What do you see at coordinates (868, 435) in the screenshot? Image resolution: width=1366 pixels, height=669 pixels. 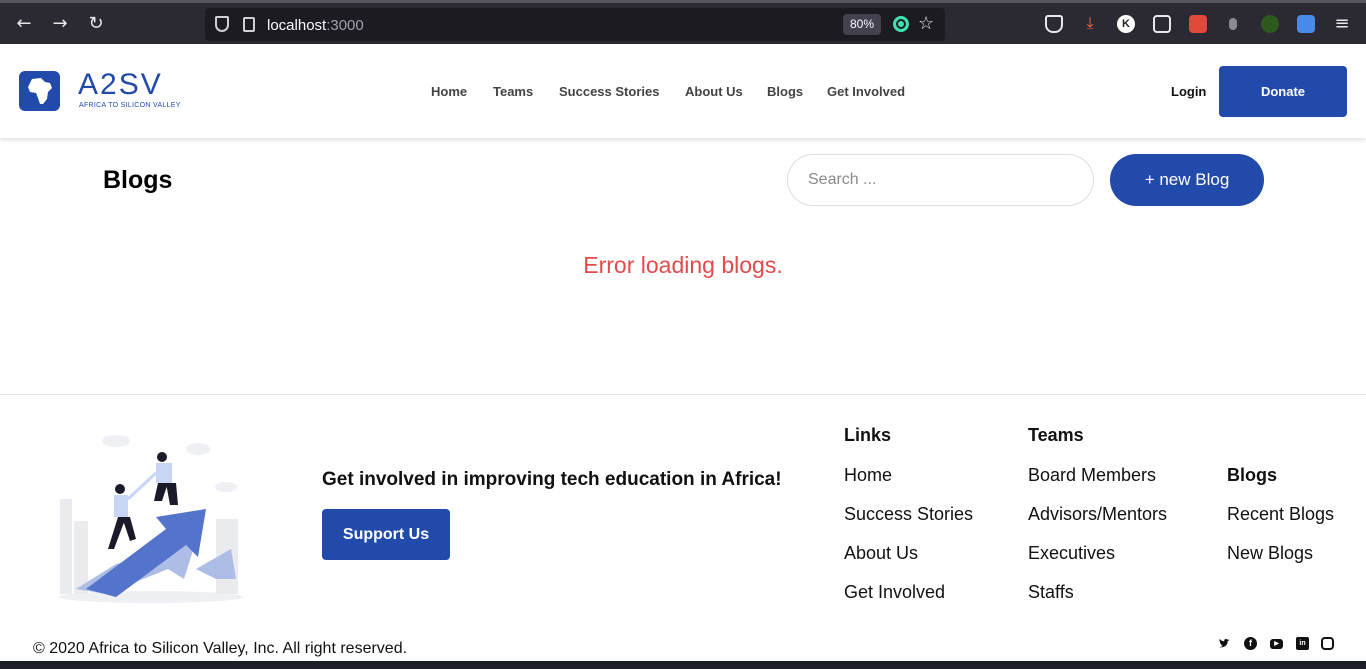 I see `links-heading: Links` at bounding box center [868, 435].